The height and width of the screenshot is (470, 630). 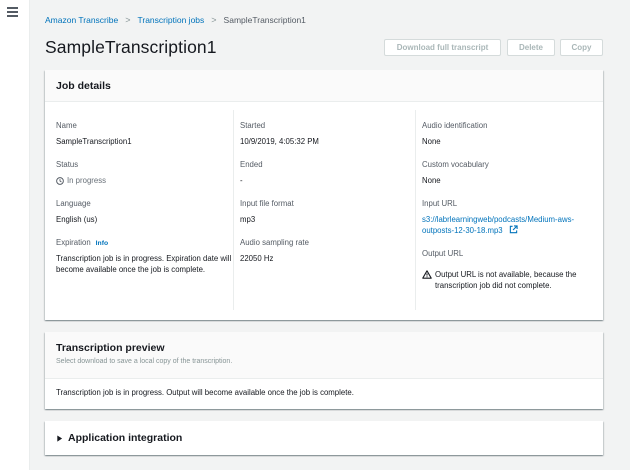 What do you see at coordinates (102, 243) in the screenshot?
I see `expiration-info-link: Info` at bounding box center [102, 243].